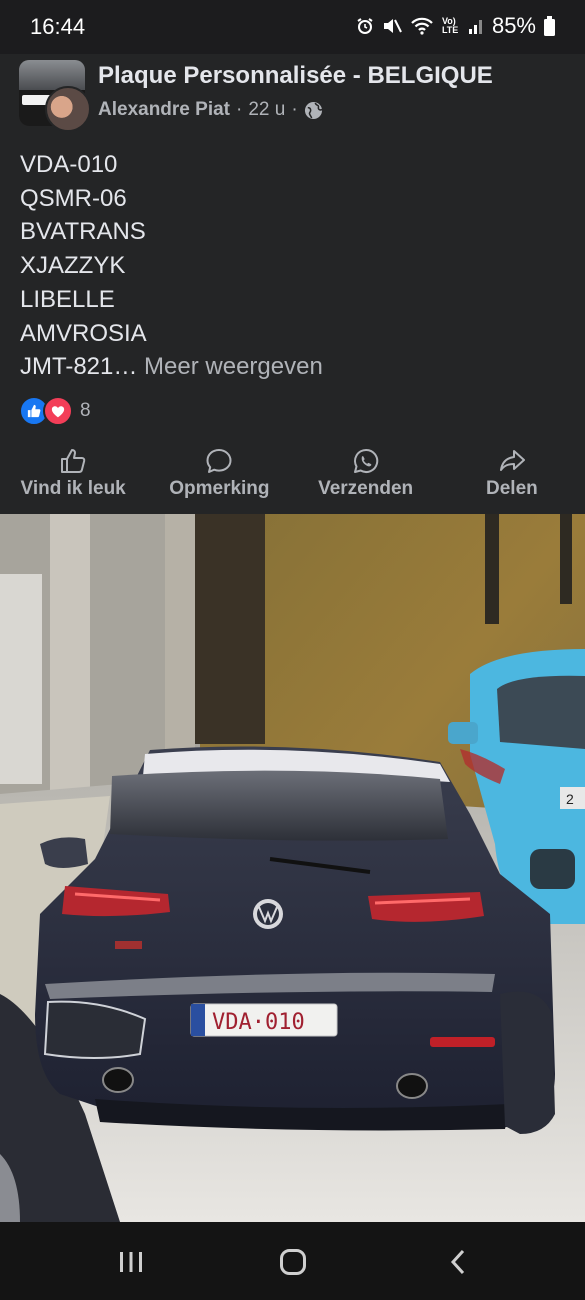 This screenshot has height=1300, width=585. Describe the element at coordinates (512, 488) in the screenshot. I see `share-button-label: Delen` at that location.